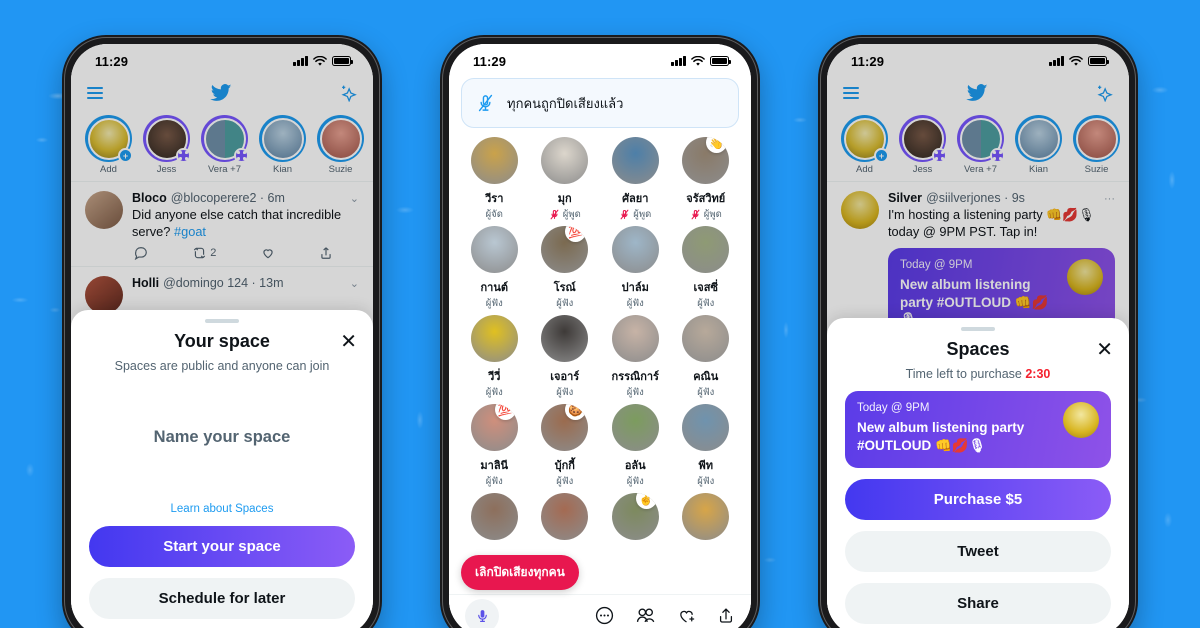 This screenshot has width=1200, height=628. What do you see at coordinates (565, 103) in the screenshot?
I see `mute-banner-text: ทุกคนถูกปิดเสียงแล้ว` at bounding box center [565, 103].